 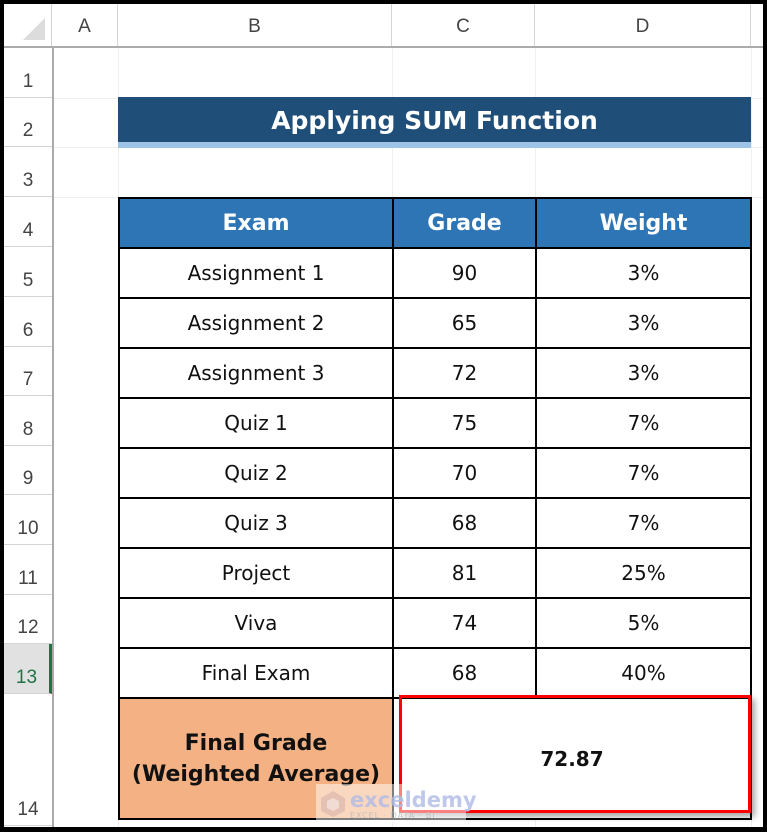 I want to click on row-header-5: 5, so click(x=28, y=272).